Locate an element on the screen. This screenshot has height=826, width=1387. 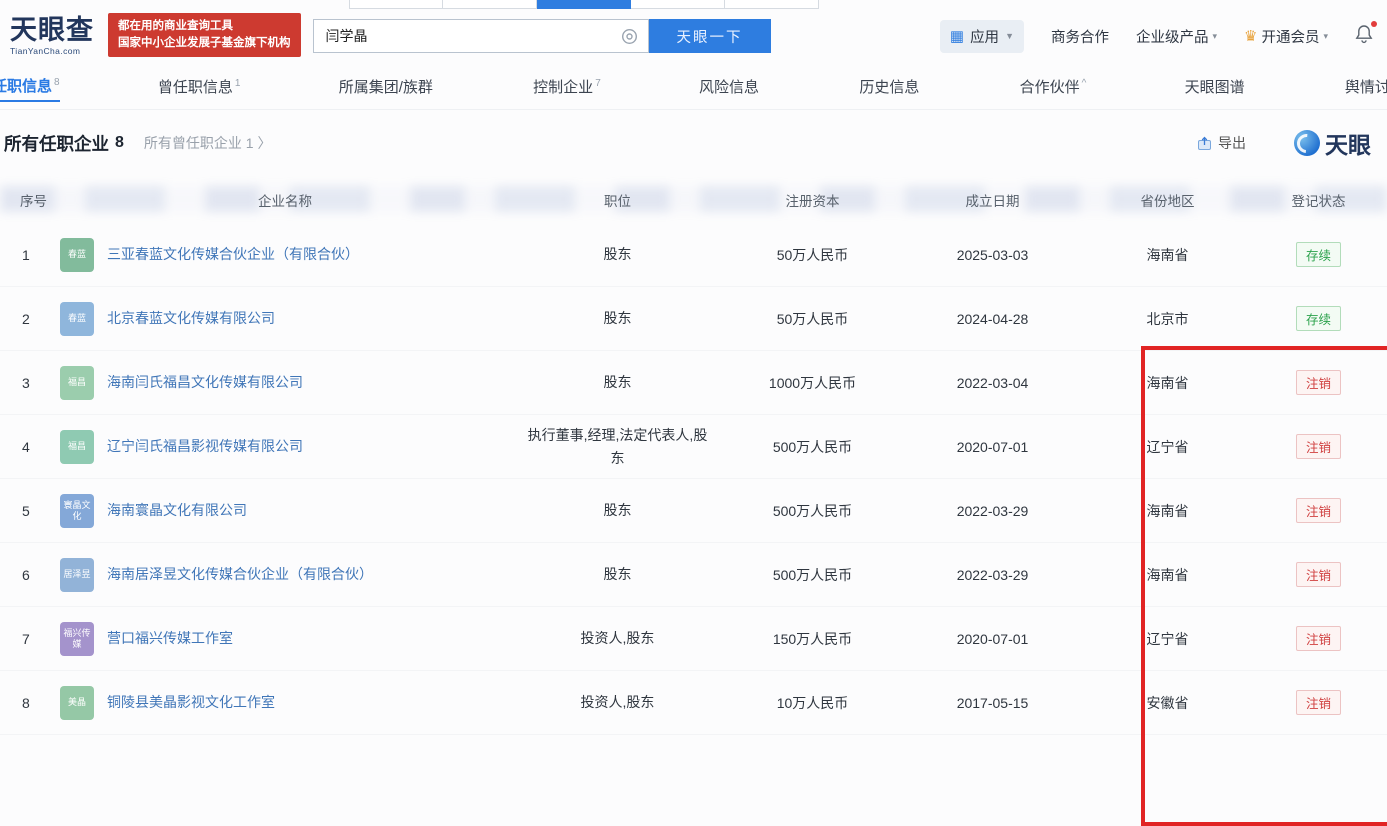
watermark-text: 天眼 is located at coordinates (1348, 145).